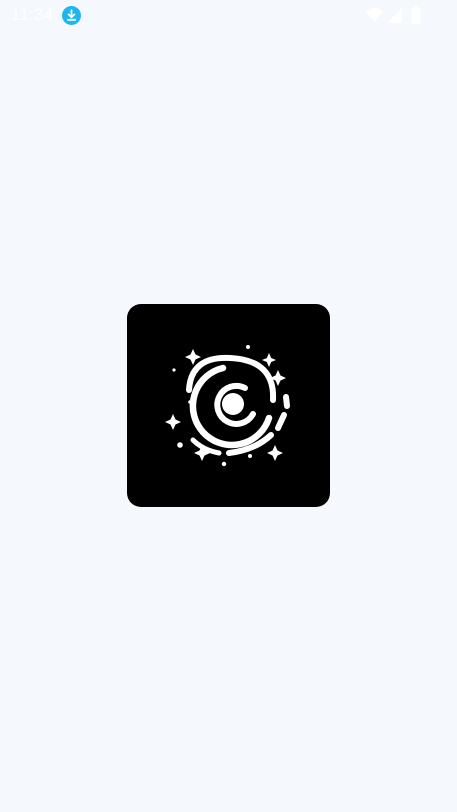 The image size is (457, 812). What do you see at coordinates (228, 15) in the screenshot?
I see `status-bar: 11:34` at bounding box center [228, 15].